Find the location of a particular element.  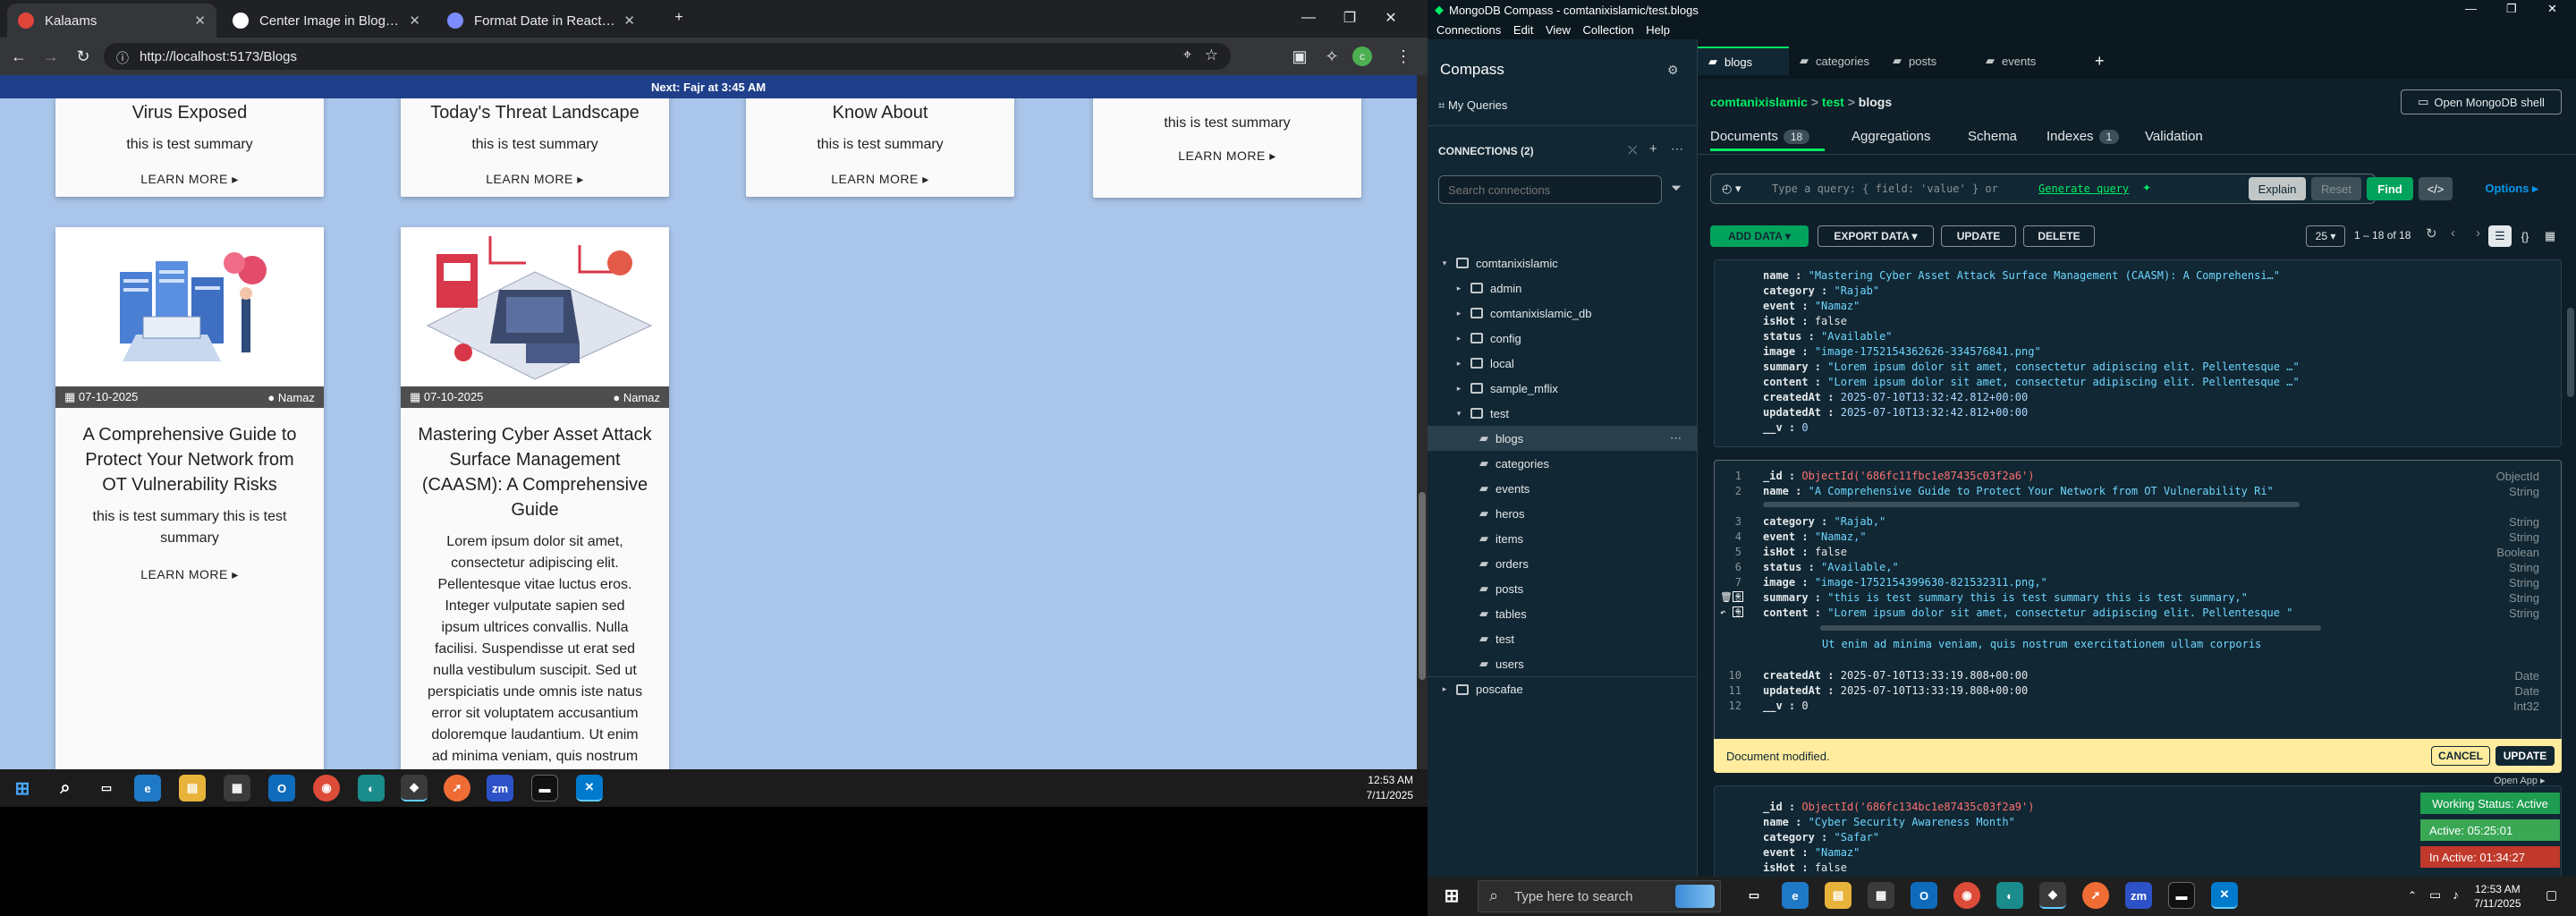

field-value: ObjectId('686fc11fbc1e87435c03f2a6') is located at coordinates (1917, 476).